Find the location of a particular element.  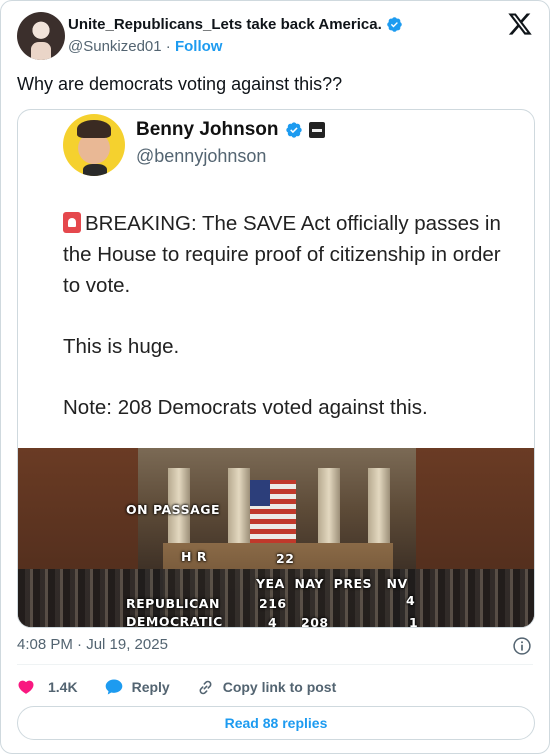

siren-icon is located at coordinates (72, 222).